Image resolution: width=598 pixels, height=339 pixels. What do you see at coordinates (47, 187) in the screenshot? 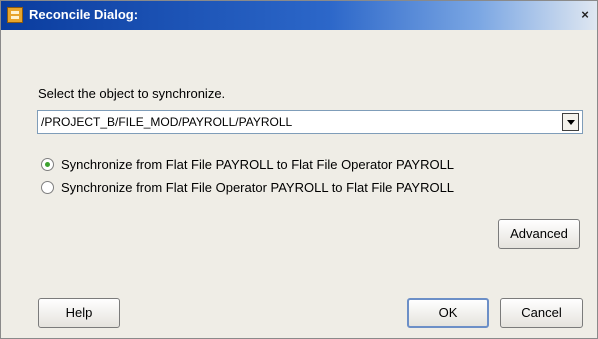
I see `radio-button-sync-to-flat-file` at bounding box center [47, 187].